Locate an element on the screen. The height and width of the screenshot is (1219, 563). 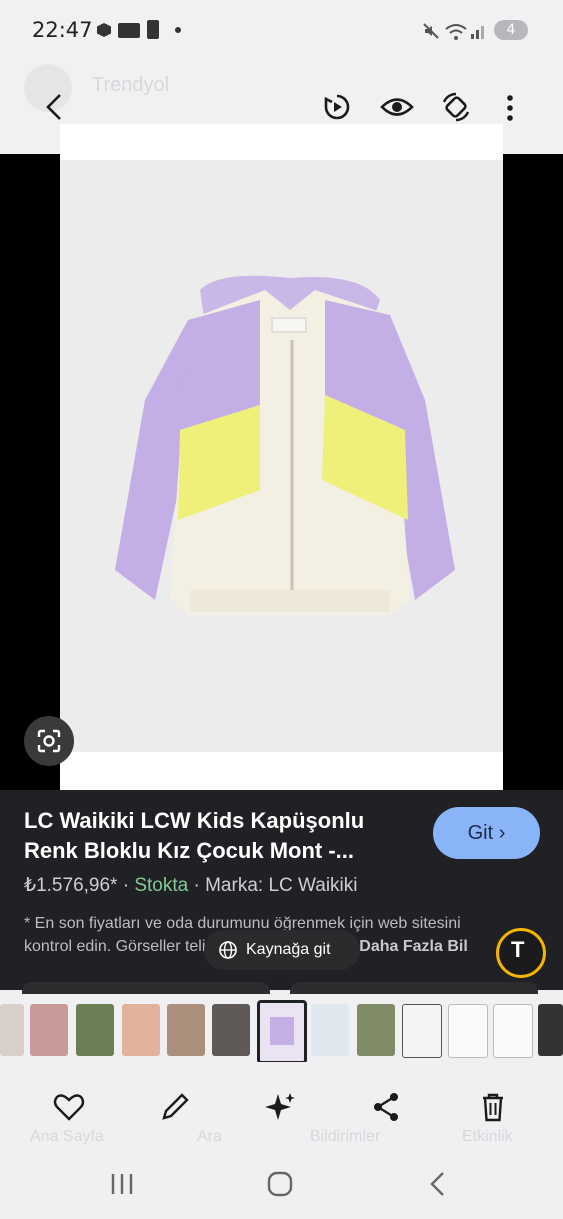
status-time: 22:47 is located at coordinates (62, 30).